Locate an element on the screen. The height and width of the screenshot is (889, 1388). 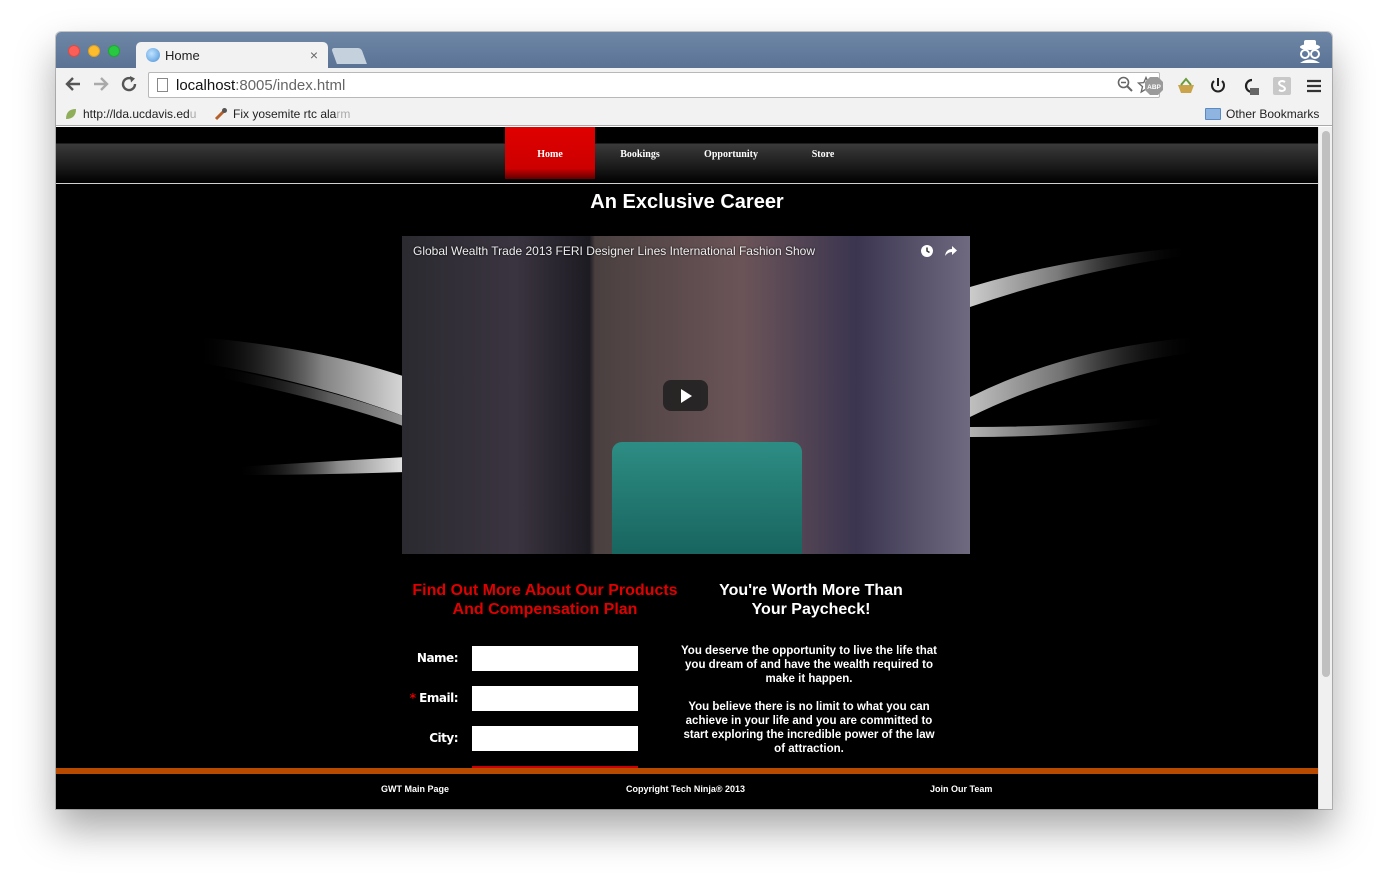
nav-bookings: Bookings is located at coordinates (640, 153).